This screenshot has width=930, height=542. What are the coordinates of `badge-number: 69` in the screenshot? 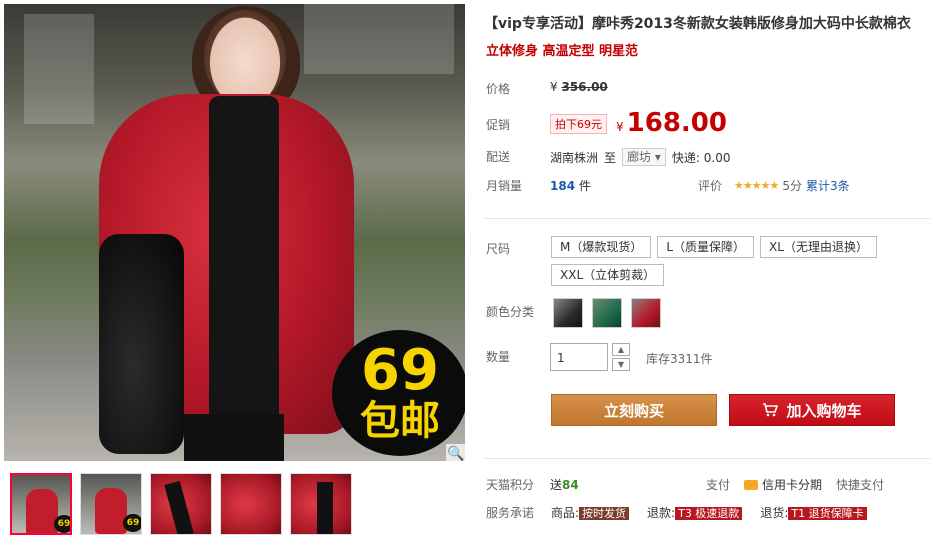 It's located at (400, 370).